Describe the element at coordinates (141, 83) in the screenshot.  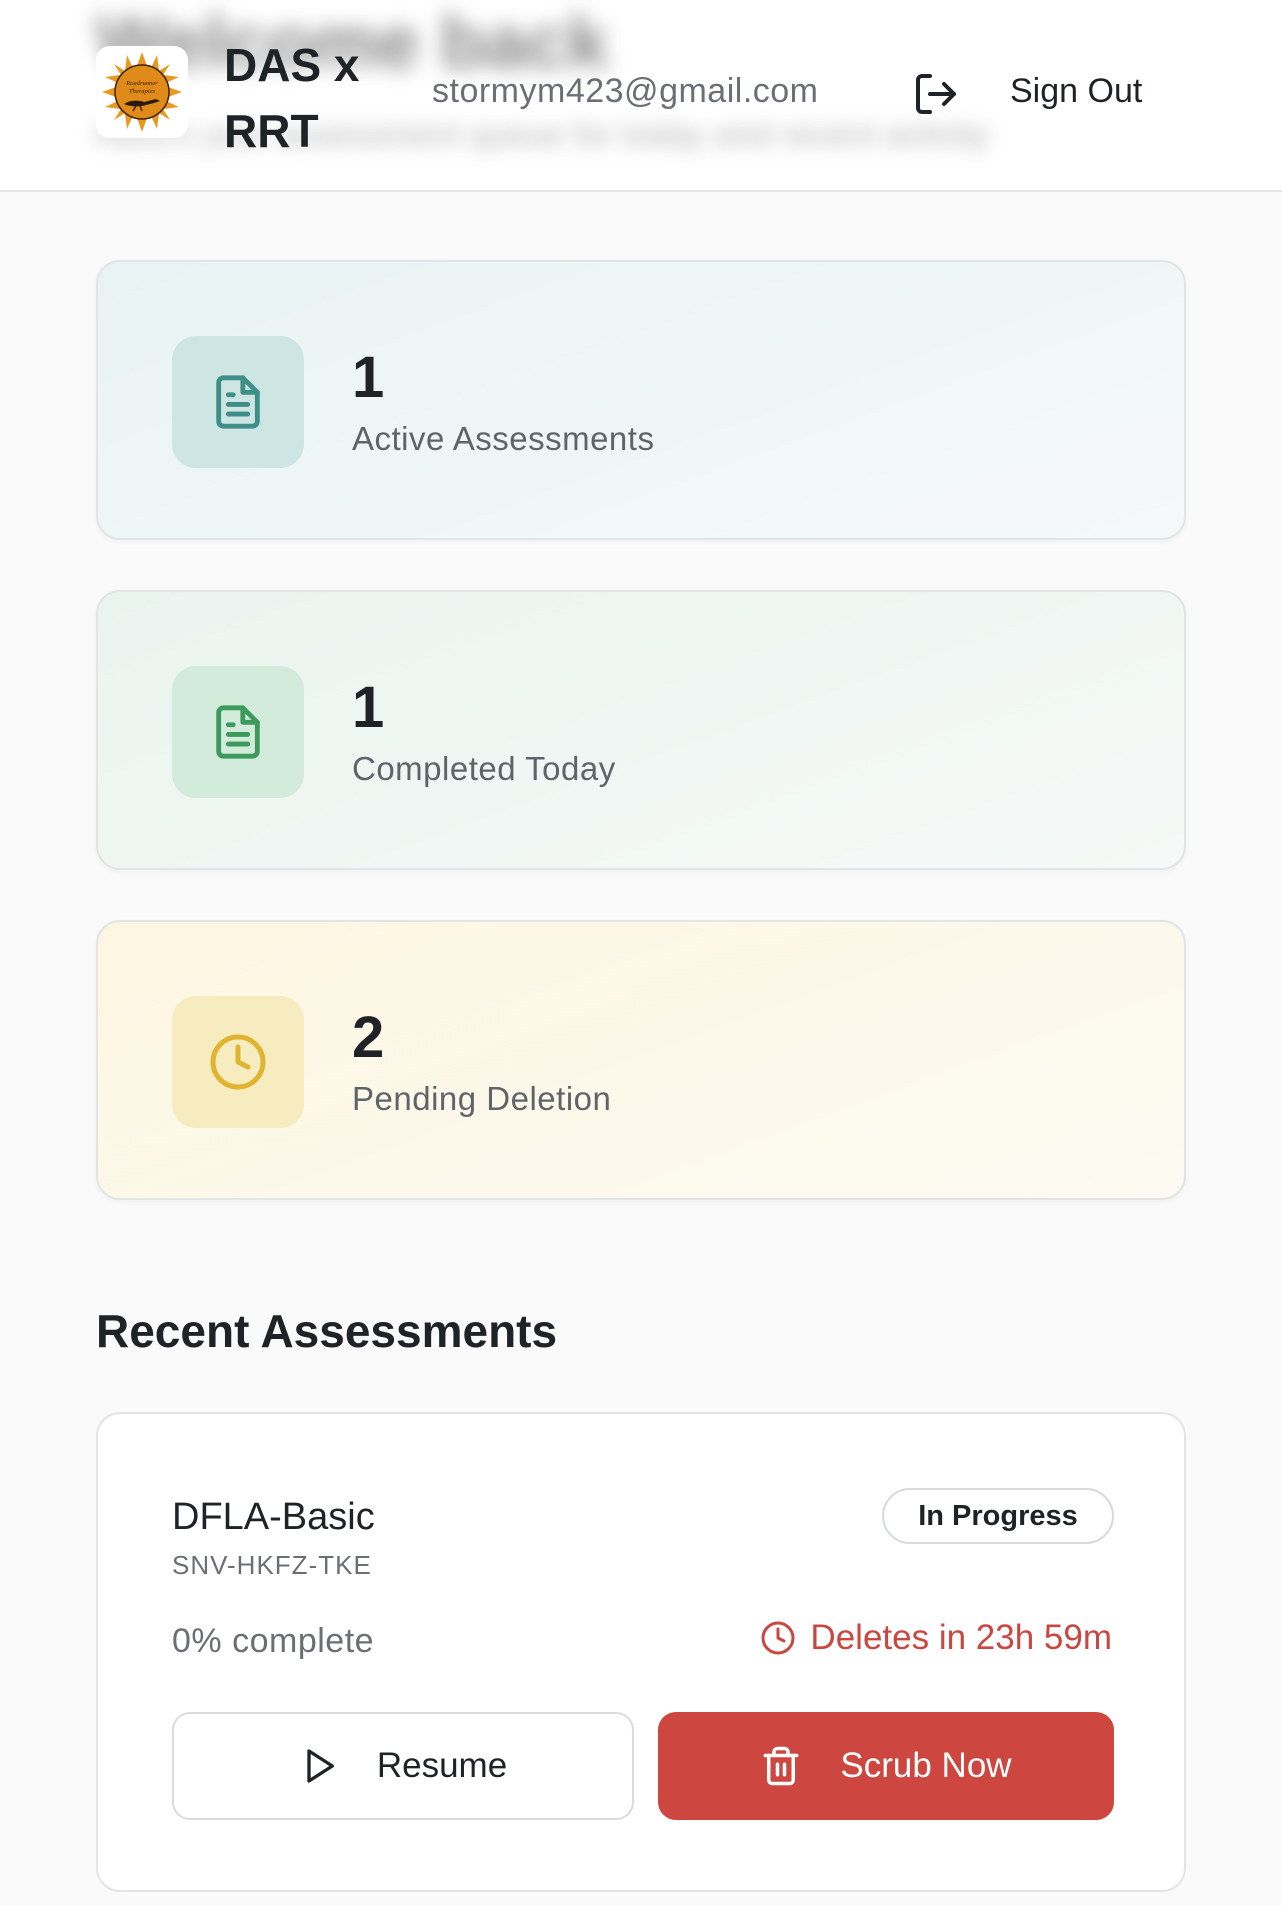
I see `svg-text: Roadrunner` at that location.